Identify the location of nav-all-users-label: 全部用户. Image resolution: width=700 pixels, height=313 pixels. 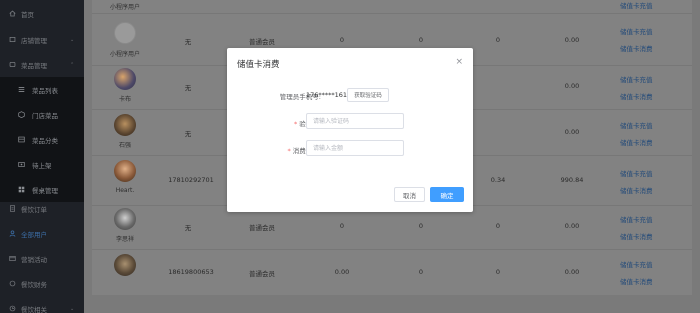
(34, 234).